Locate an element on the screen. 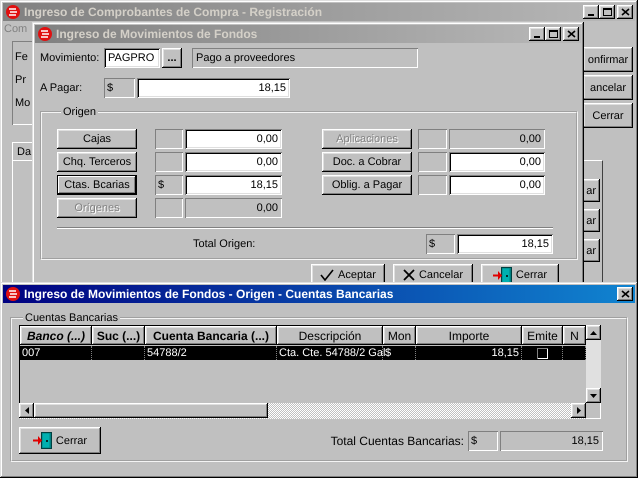  table-row: 007 54788/2 Cta. Cte. 54788/2 Gal$ 18,15 is located at coordinates (303, 353).